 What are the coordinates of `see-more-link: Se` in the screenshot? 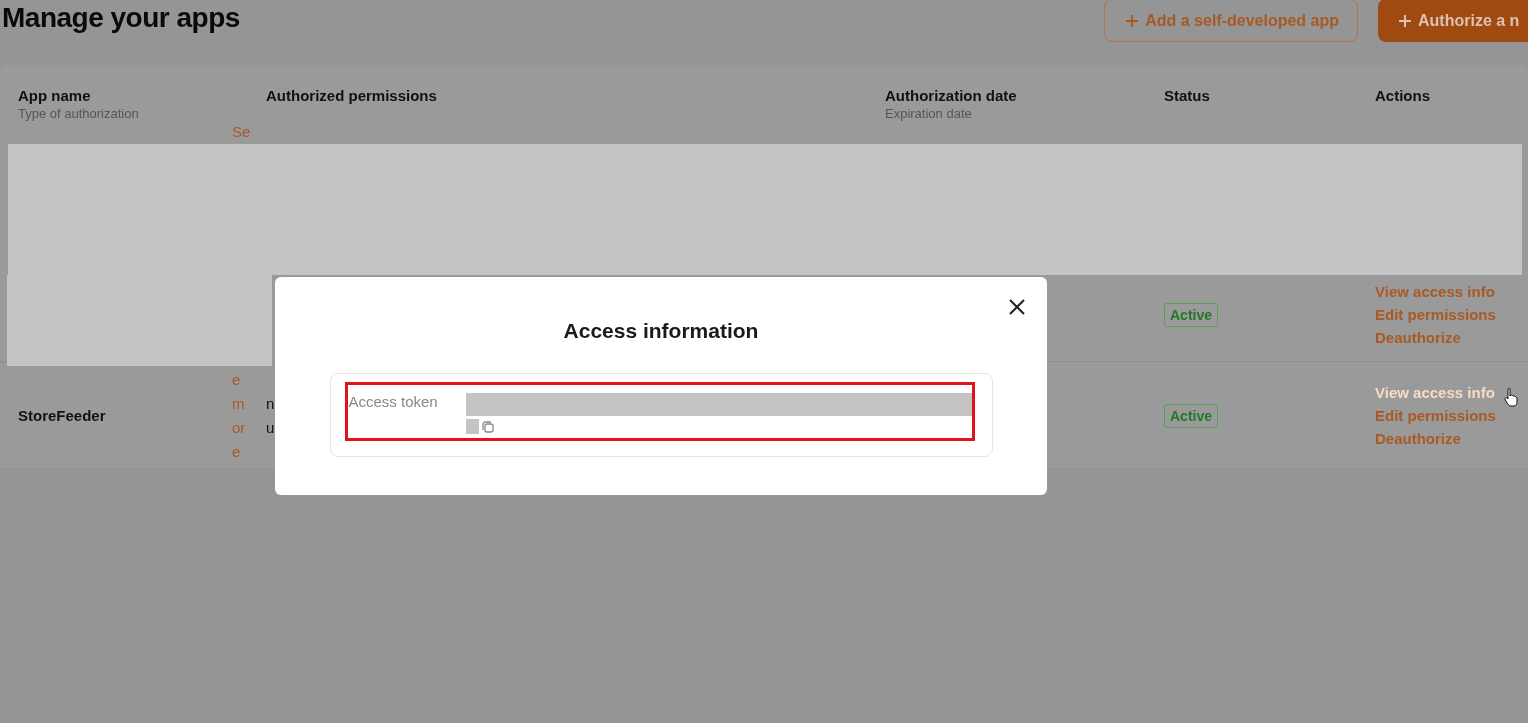 It's located at (241, 132).